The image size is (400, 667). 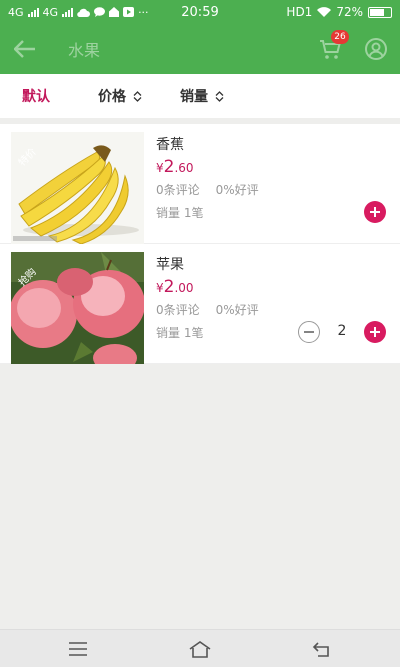 I want to click on product-image-apple: 抢购, so click(x=77, y=308).